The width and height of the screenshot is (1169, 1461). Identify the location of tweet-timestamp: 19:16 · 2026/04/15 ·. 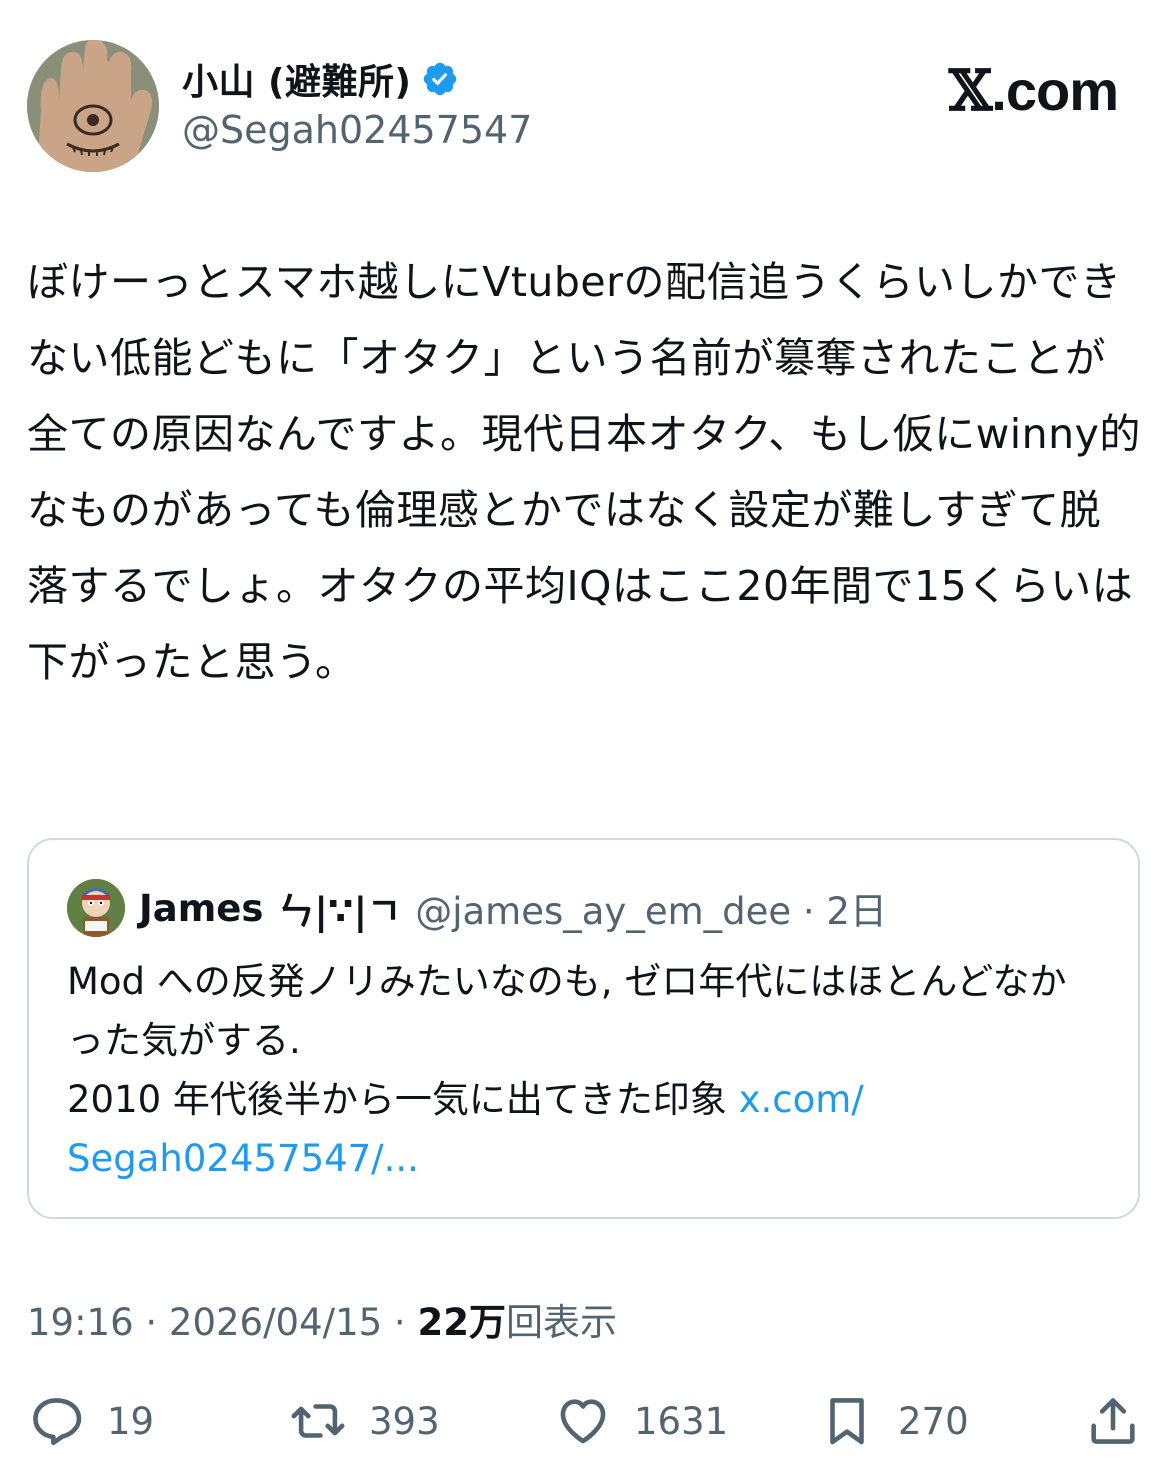
(222, 1322).